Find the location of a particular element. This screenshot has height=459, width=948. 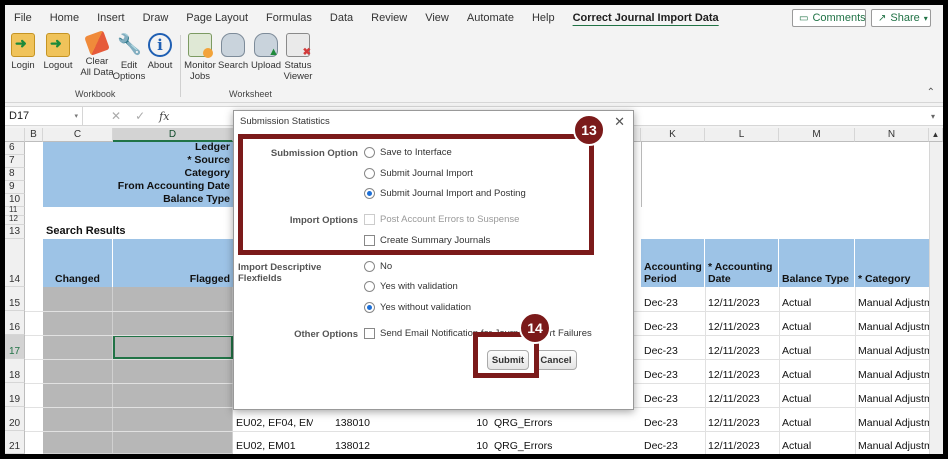

menu-data: Data is located at coordinates (341, 18).